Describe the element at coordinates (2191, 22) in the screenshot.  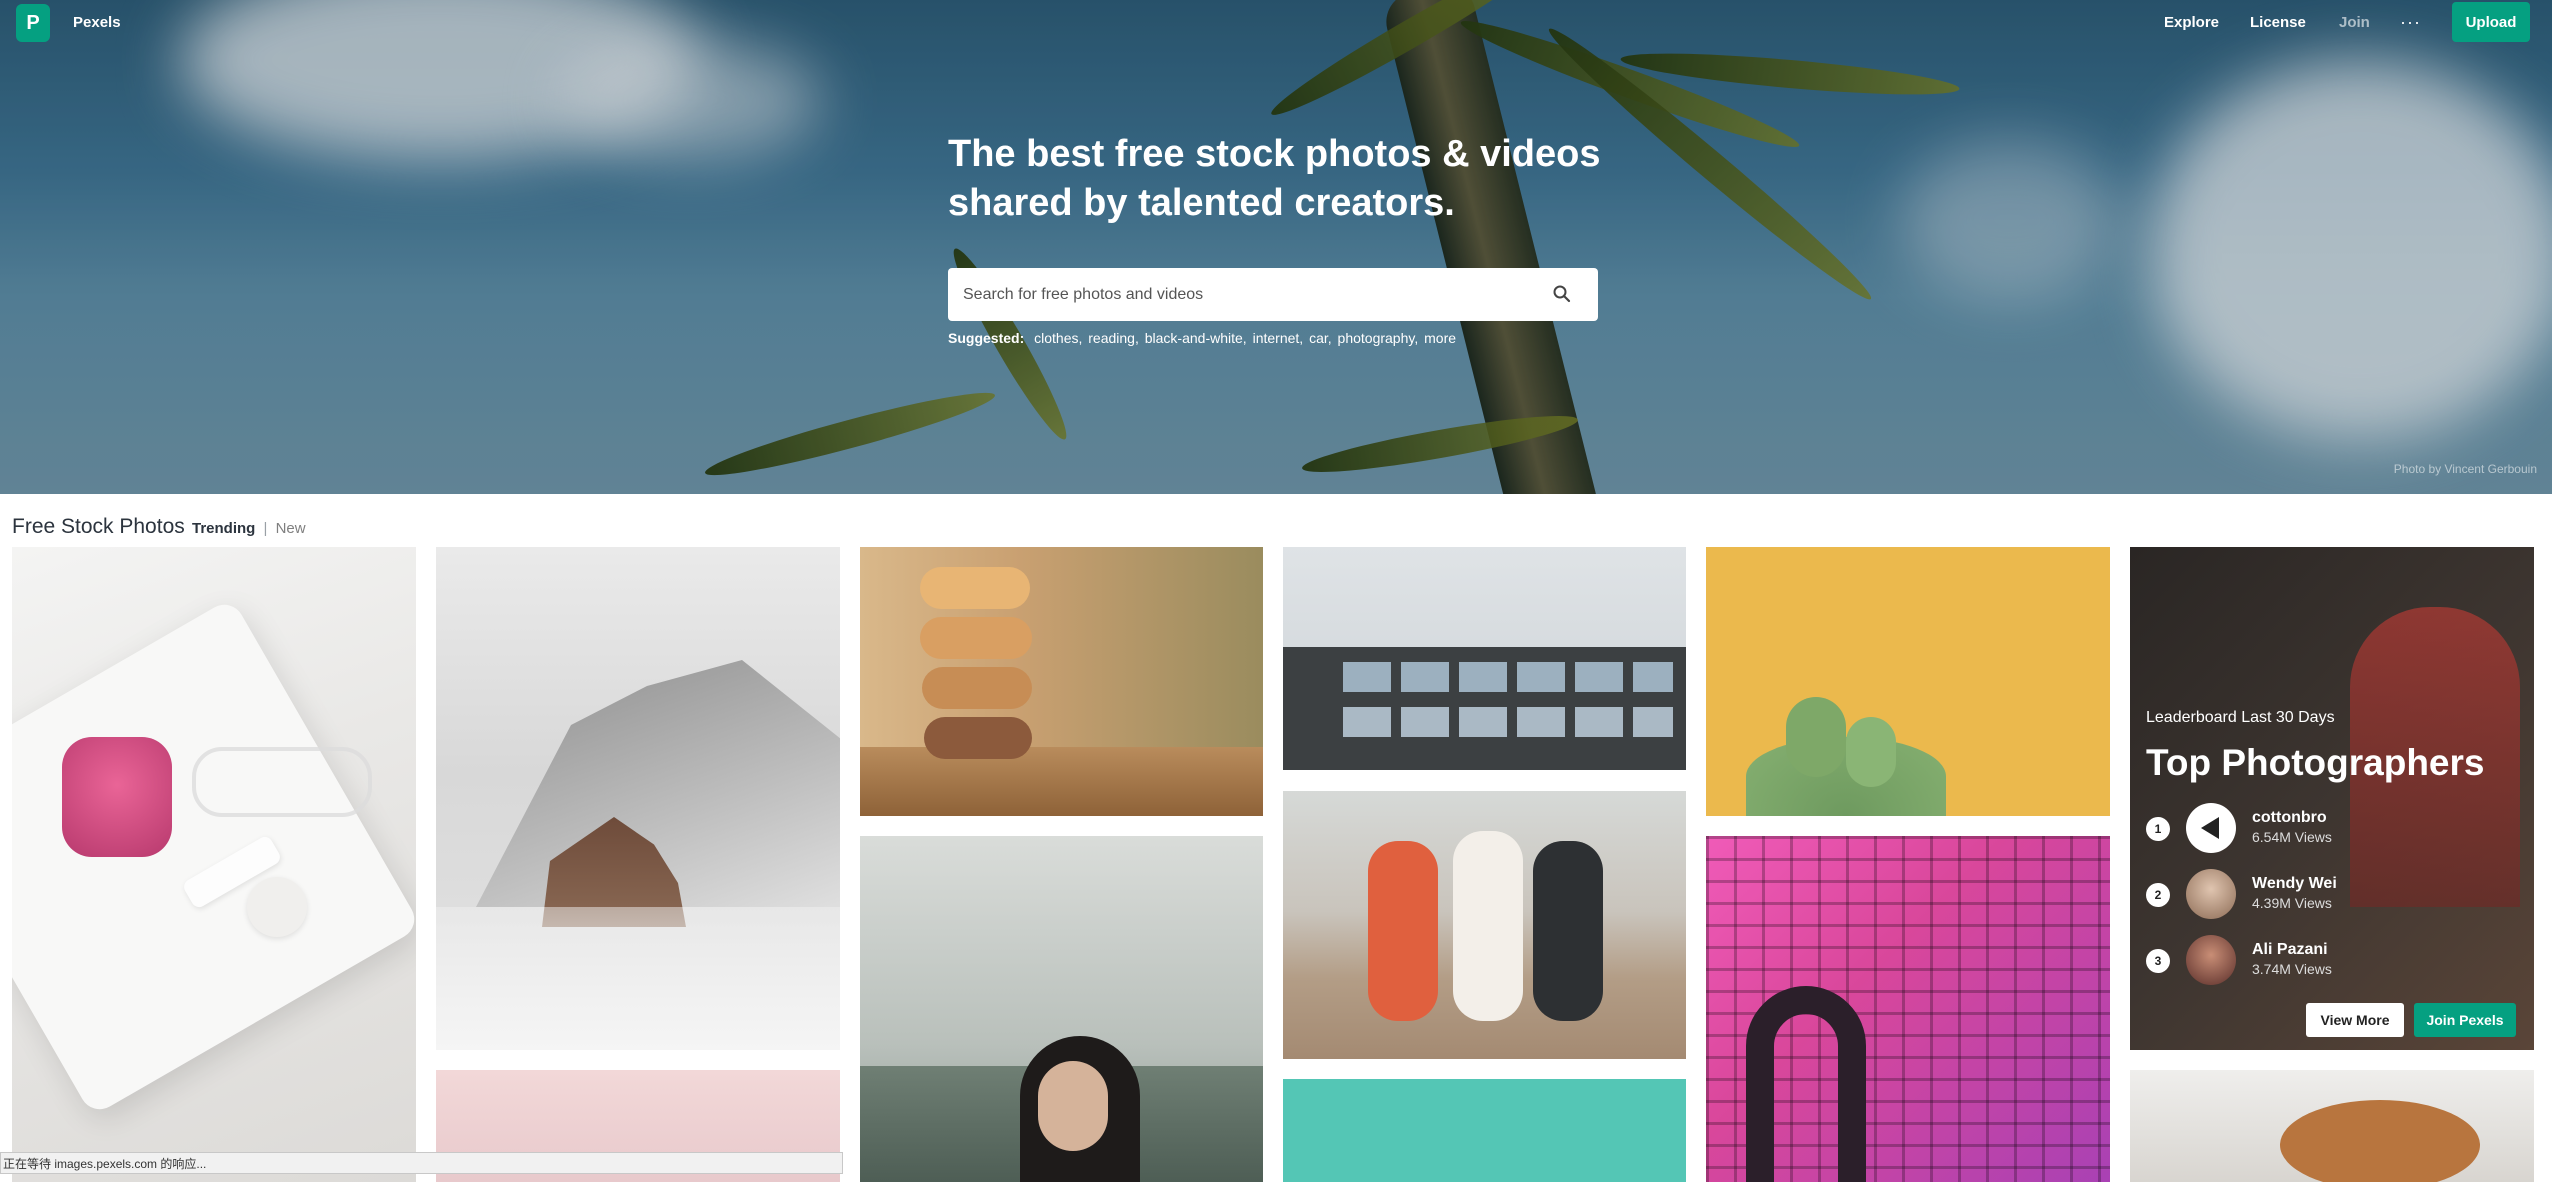
I see `nav-explore: Explore` at that location.